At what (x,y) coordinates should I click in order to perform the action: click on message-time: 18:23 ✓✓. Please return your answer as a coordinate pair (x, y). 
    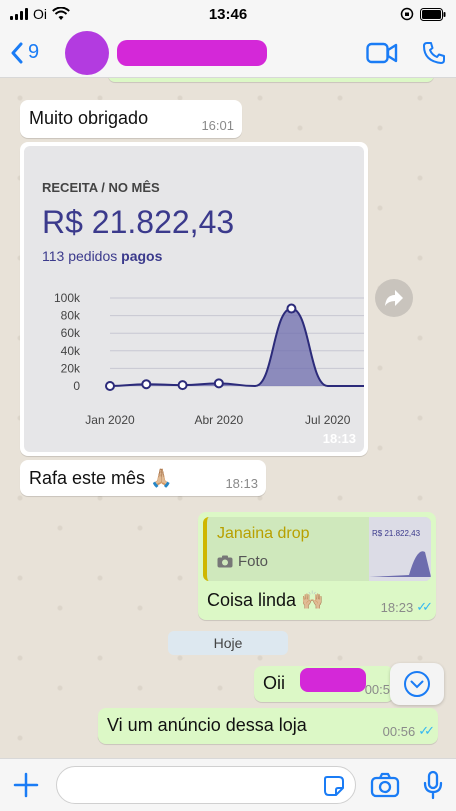
    Looking at the image, I should click on (406, 607).